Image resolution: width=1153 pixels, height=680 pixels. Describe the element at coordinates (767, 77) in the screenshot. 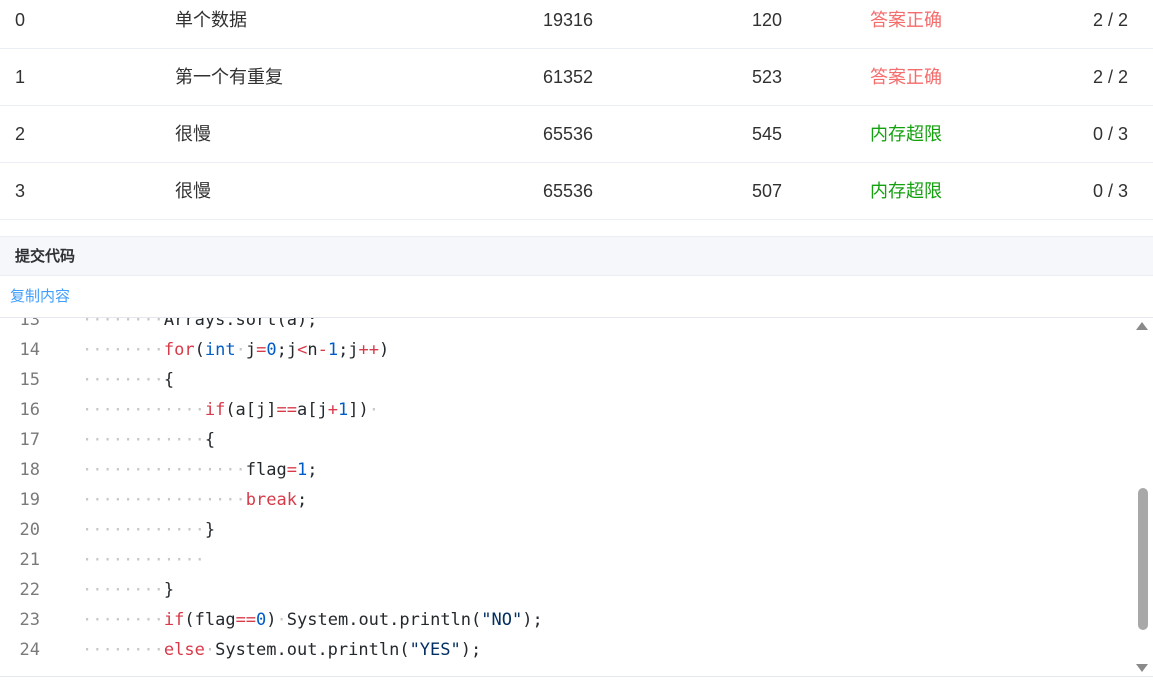

I see `time-usage: 523` at that location.